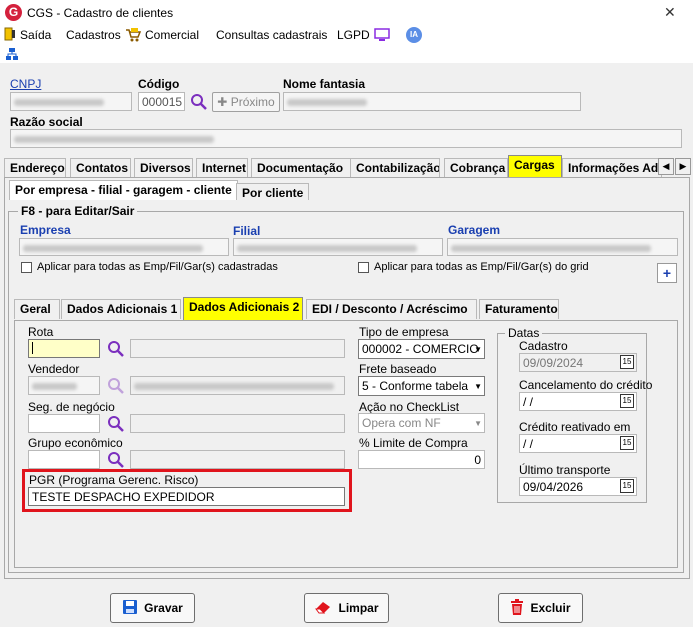 The height and width of the screenshot is (627, 693). What do you see at coordinates (35, 35) in the screenshot?
I see `menu-saida: Saída` at bounding box center [35, 35].